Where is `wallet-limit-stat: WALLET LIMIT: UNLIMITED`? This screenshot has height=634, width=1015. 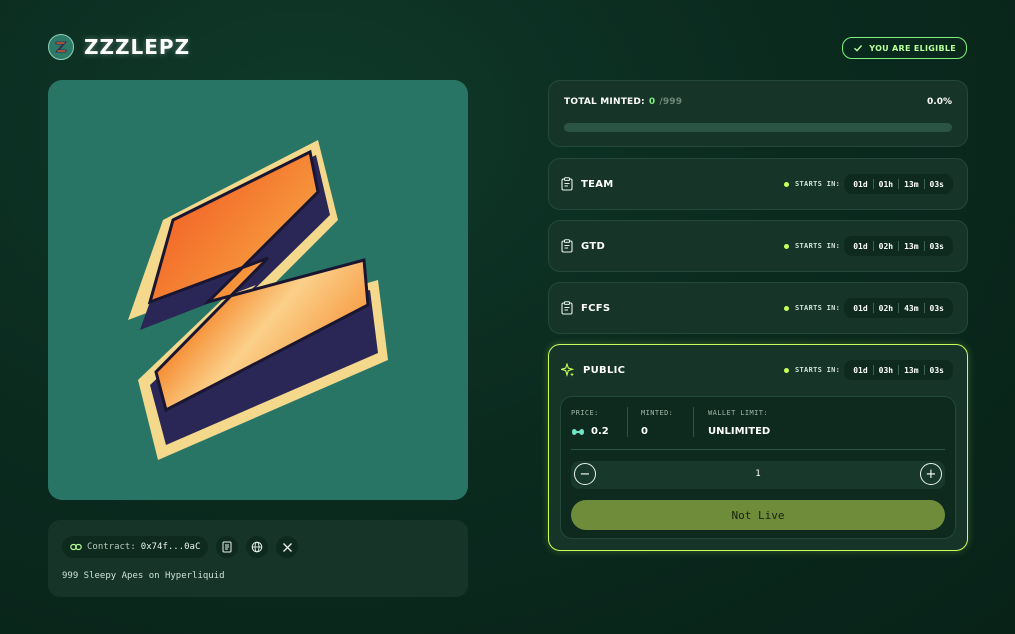
wallet-limit-stat: WALLET LIMIT: UNLIMITED is located at coordinates (739, 423).